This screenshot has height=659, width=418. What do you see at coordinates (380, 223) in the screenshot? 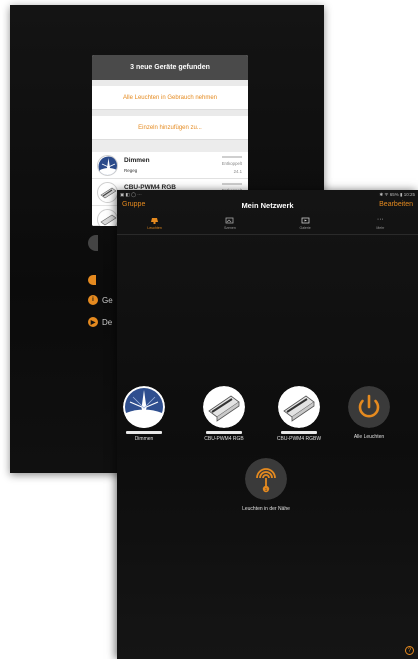
I see `tab-more: ··· Mehr` at bounding box center [380, 223].